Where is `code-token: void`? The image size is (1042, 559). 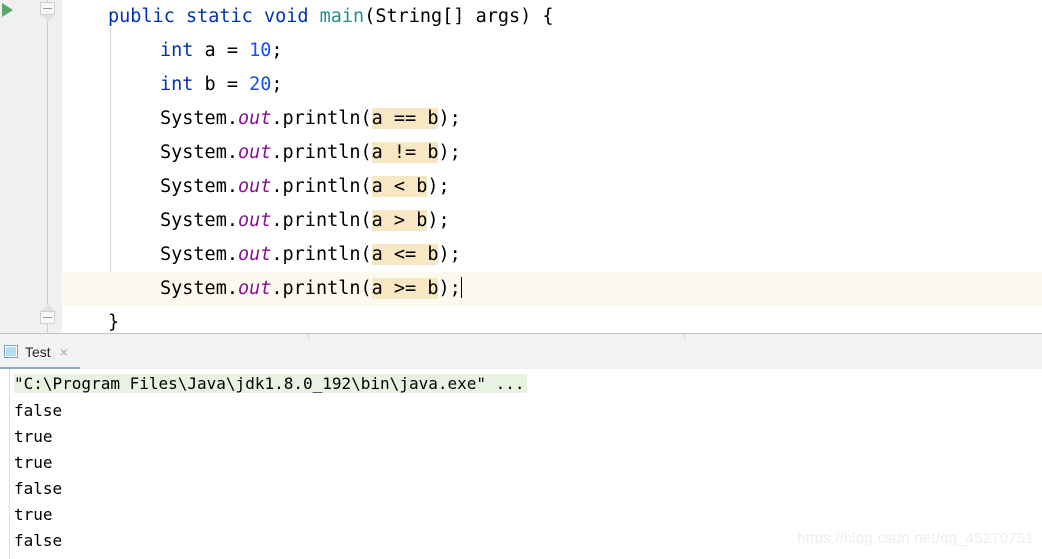 code-token: void is located at coordinates (286, 16).